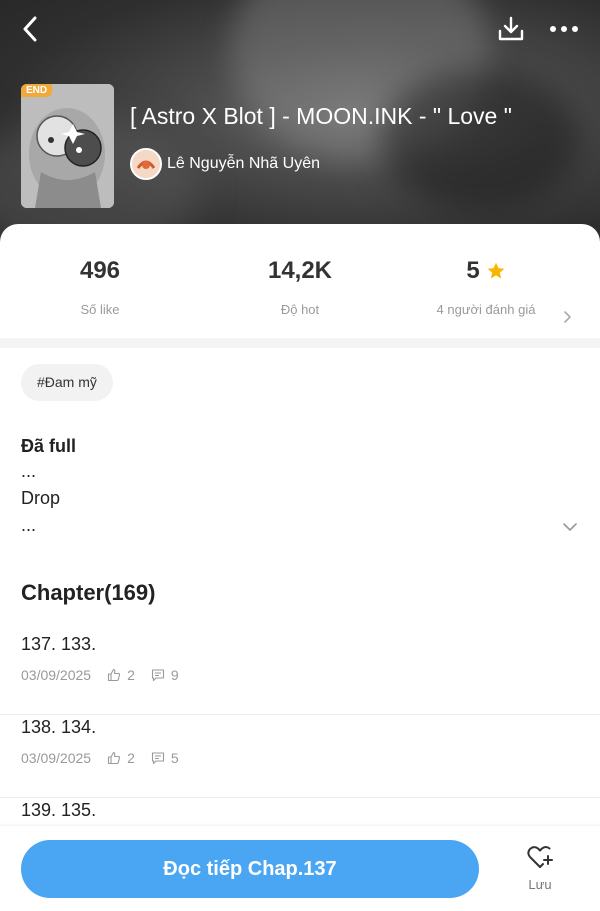 This screenshot has width=600, height=911. I want to click on star-icon, so click(496, 270).